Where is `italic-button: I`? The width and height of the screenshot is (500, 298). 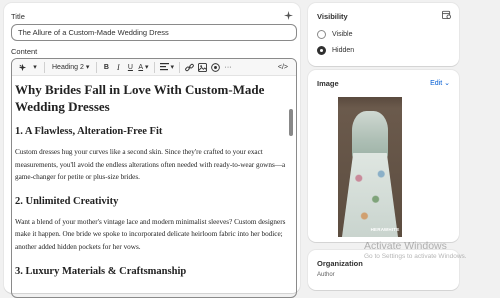 italic-button: I is located at coordinates (118, 67).